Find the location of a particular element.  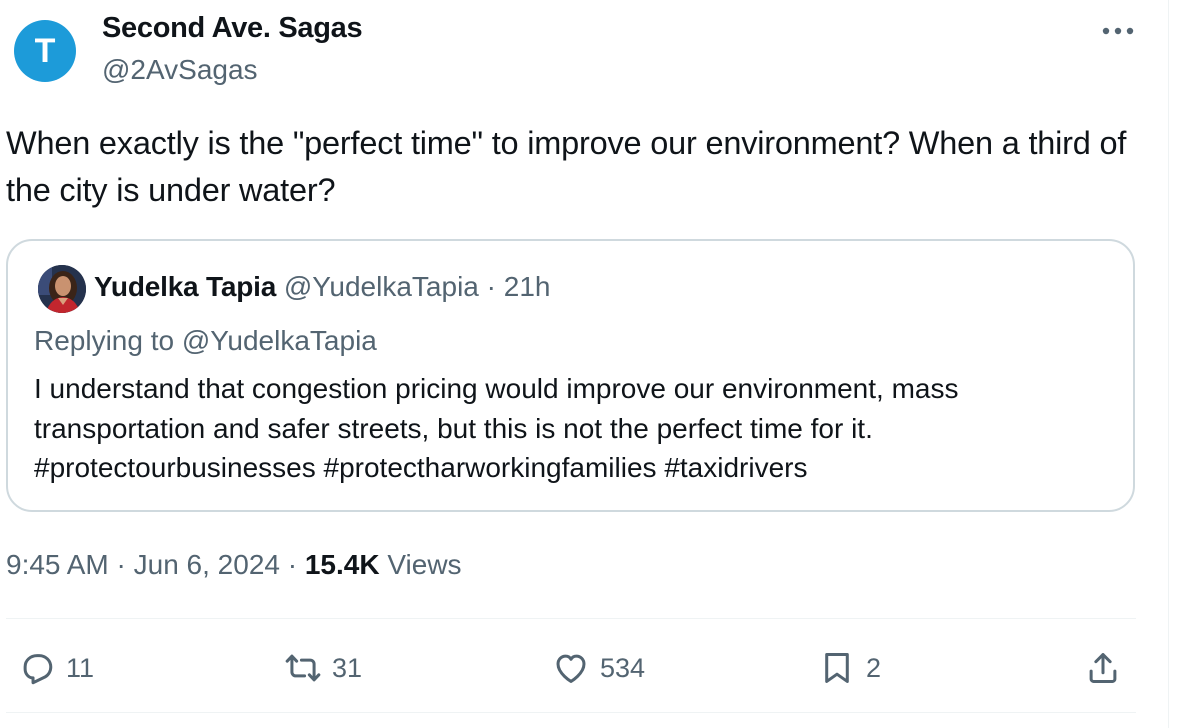

tweet-date: Jun 6, 2024 is located at coordinates (207, 564).